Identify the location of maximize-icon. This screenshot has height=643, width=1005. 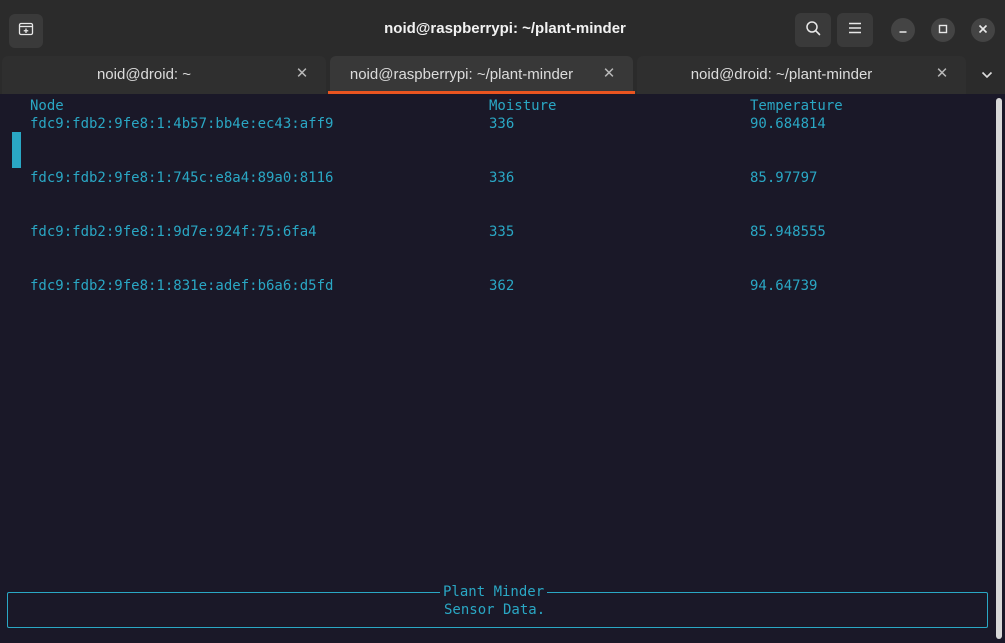
(943, 30).